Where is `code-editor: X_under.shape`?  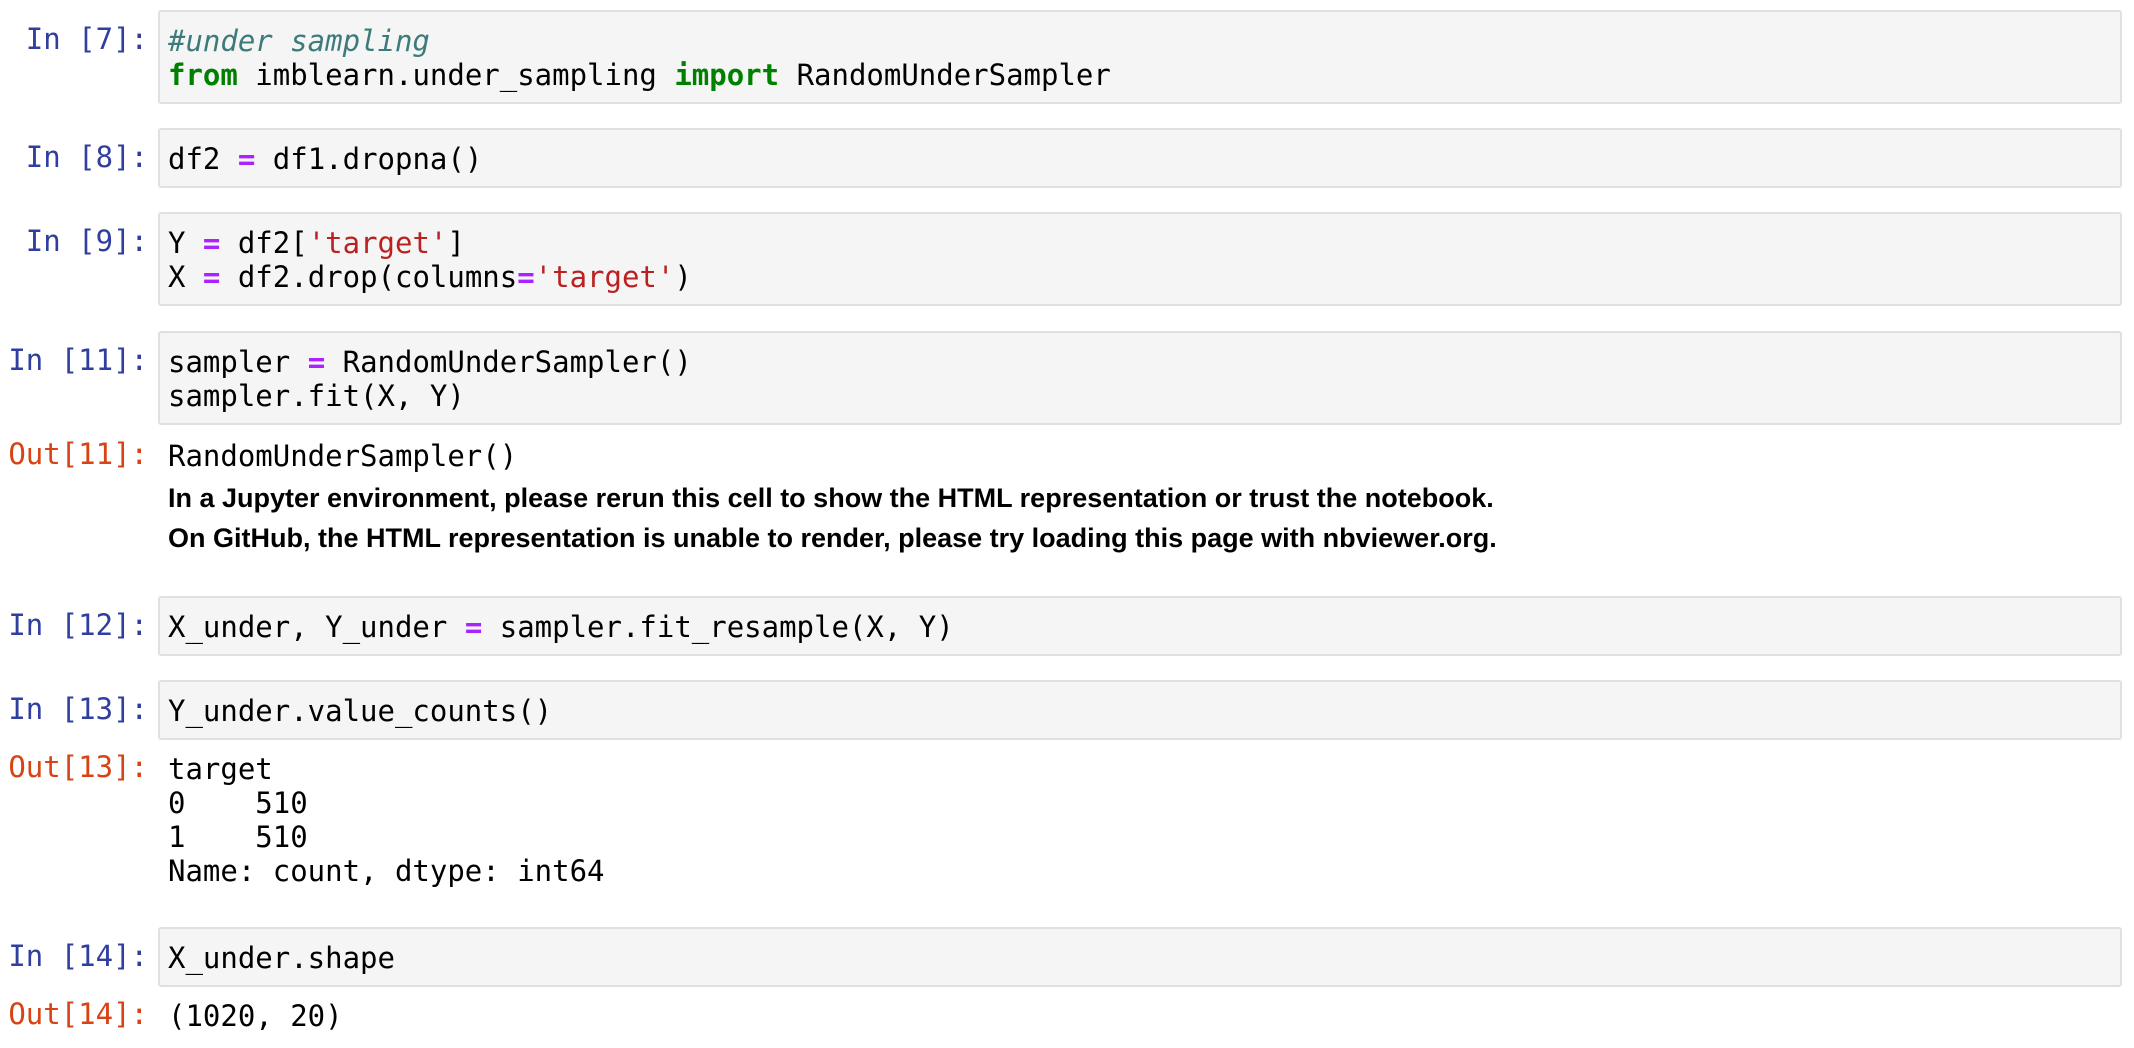 code-editor: X_under.shape is located at coordinates (1140, 957).